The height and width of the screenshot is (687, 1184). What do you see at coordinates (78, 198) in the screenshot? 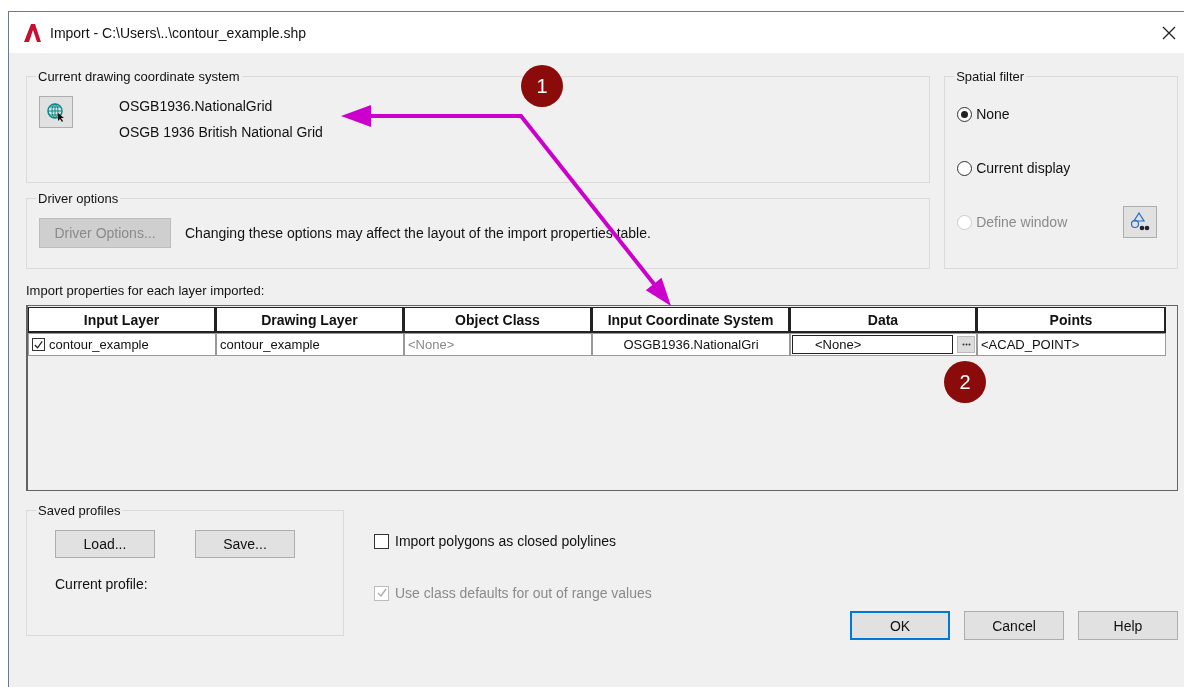
I see `group-title: Driver options` at bounding box center [78, 198].